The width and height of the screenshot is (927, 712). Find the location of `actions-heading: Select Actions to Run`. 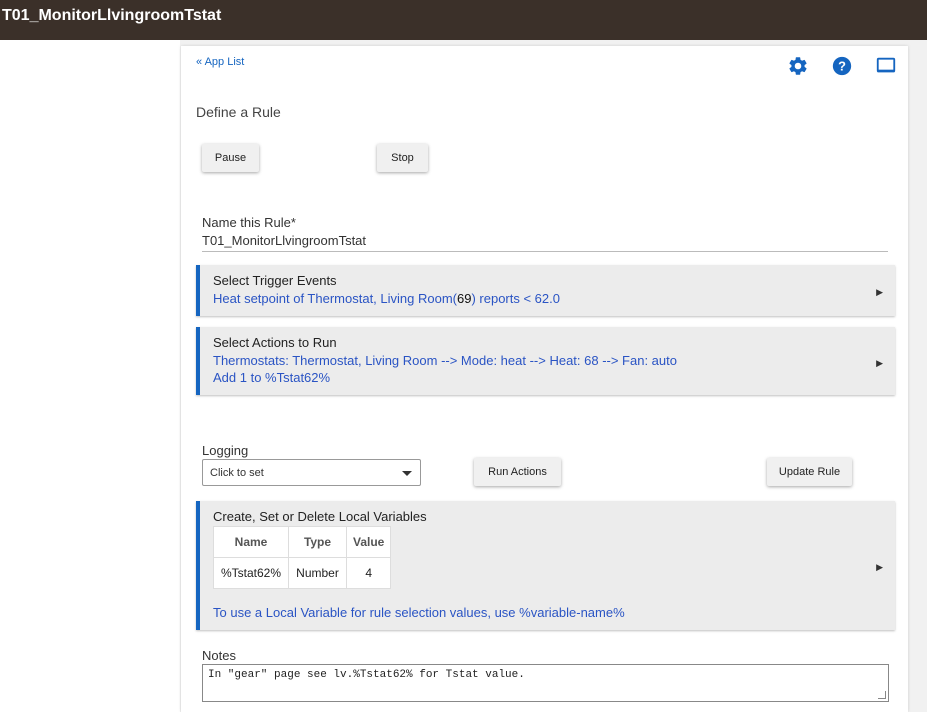

actions-heading: Select Actions to Run is located at coordinates (275, 342).